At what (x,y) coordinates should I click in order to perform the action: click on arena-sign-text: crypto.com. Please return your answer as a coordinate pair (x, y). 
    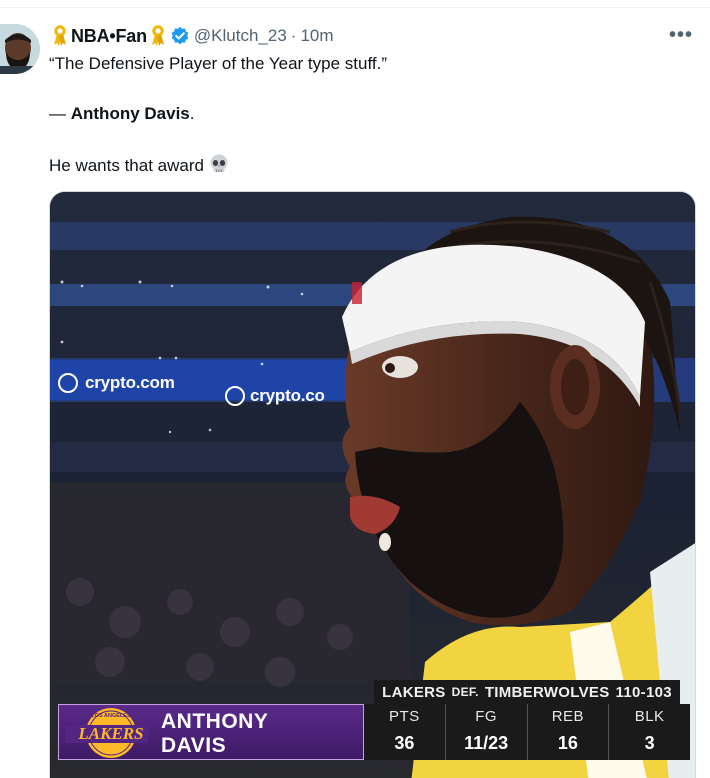
    Looking at the image, I should click on (130, 382).